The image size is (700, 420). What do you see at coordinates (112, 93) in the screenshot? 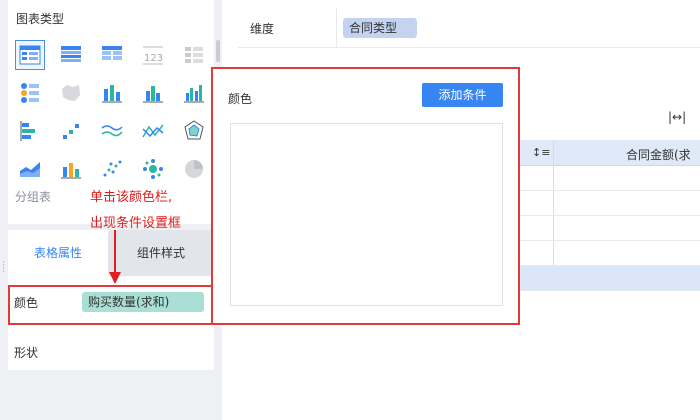
I see `stacked-bar-icon` at bounding box center [112, 93].